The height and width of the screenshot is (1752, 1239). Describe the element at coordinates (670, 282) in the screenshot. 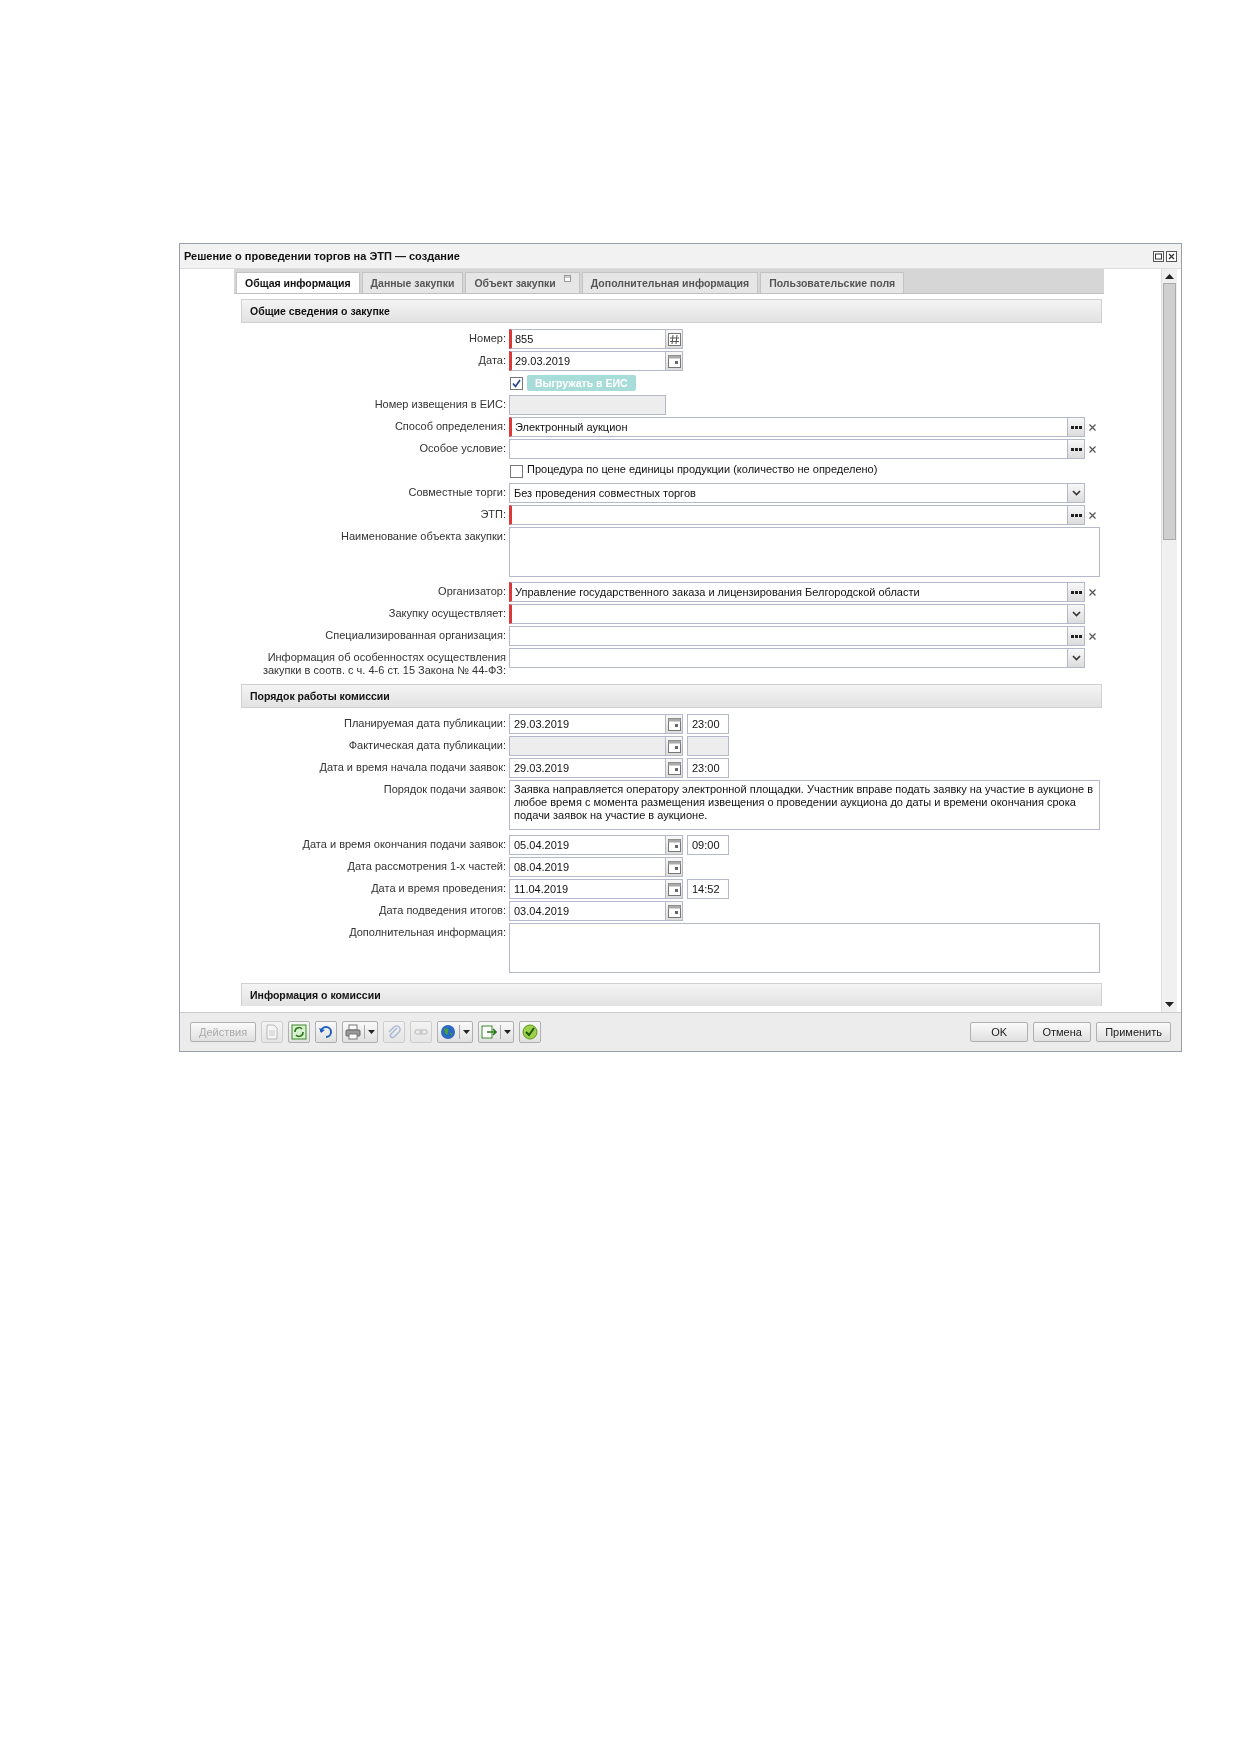

I see `tab: Дополнительная информация` at that location.